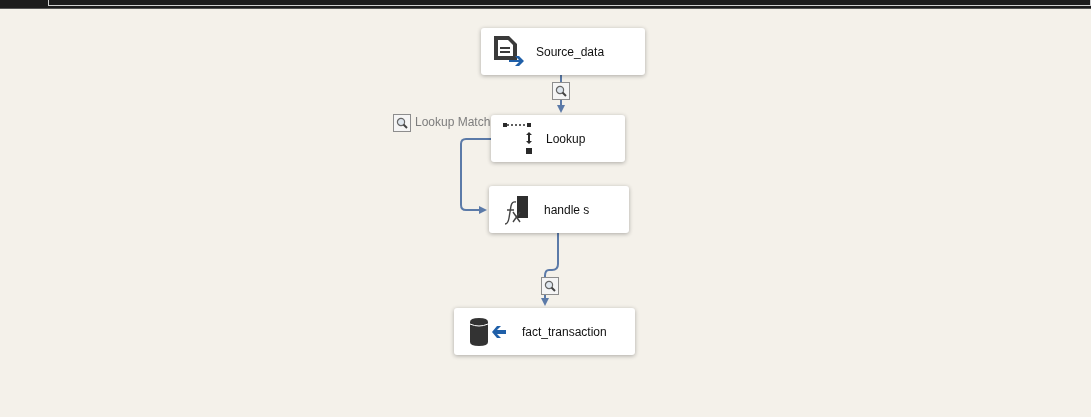 The image size is (1091, 417). What do you see at coordinates (567, 209) in the screenshot?
I see `node-label: handle s` at bounding box center [567, 209].